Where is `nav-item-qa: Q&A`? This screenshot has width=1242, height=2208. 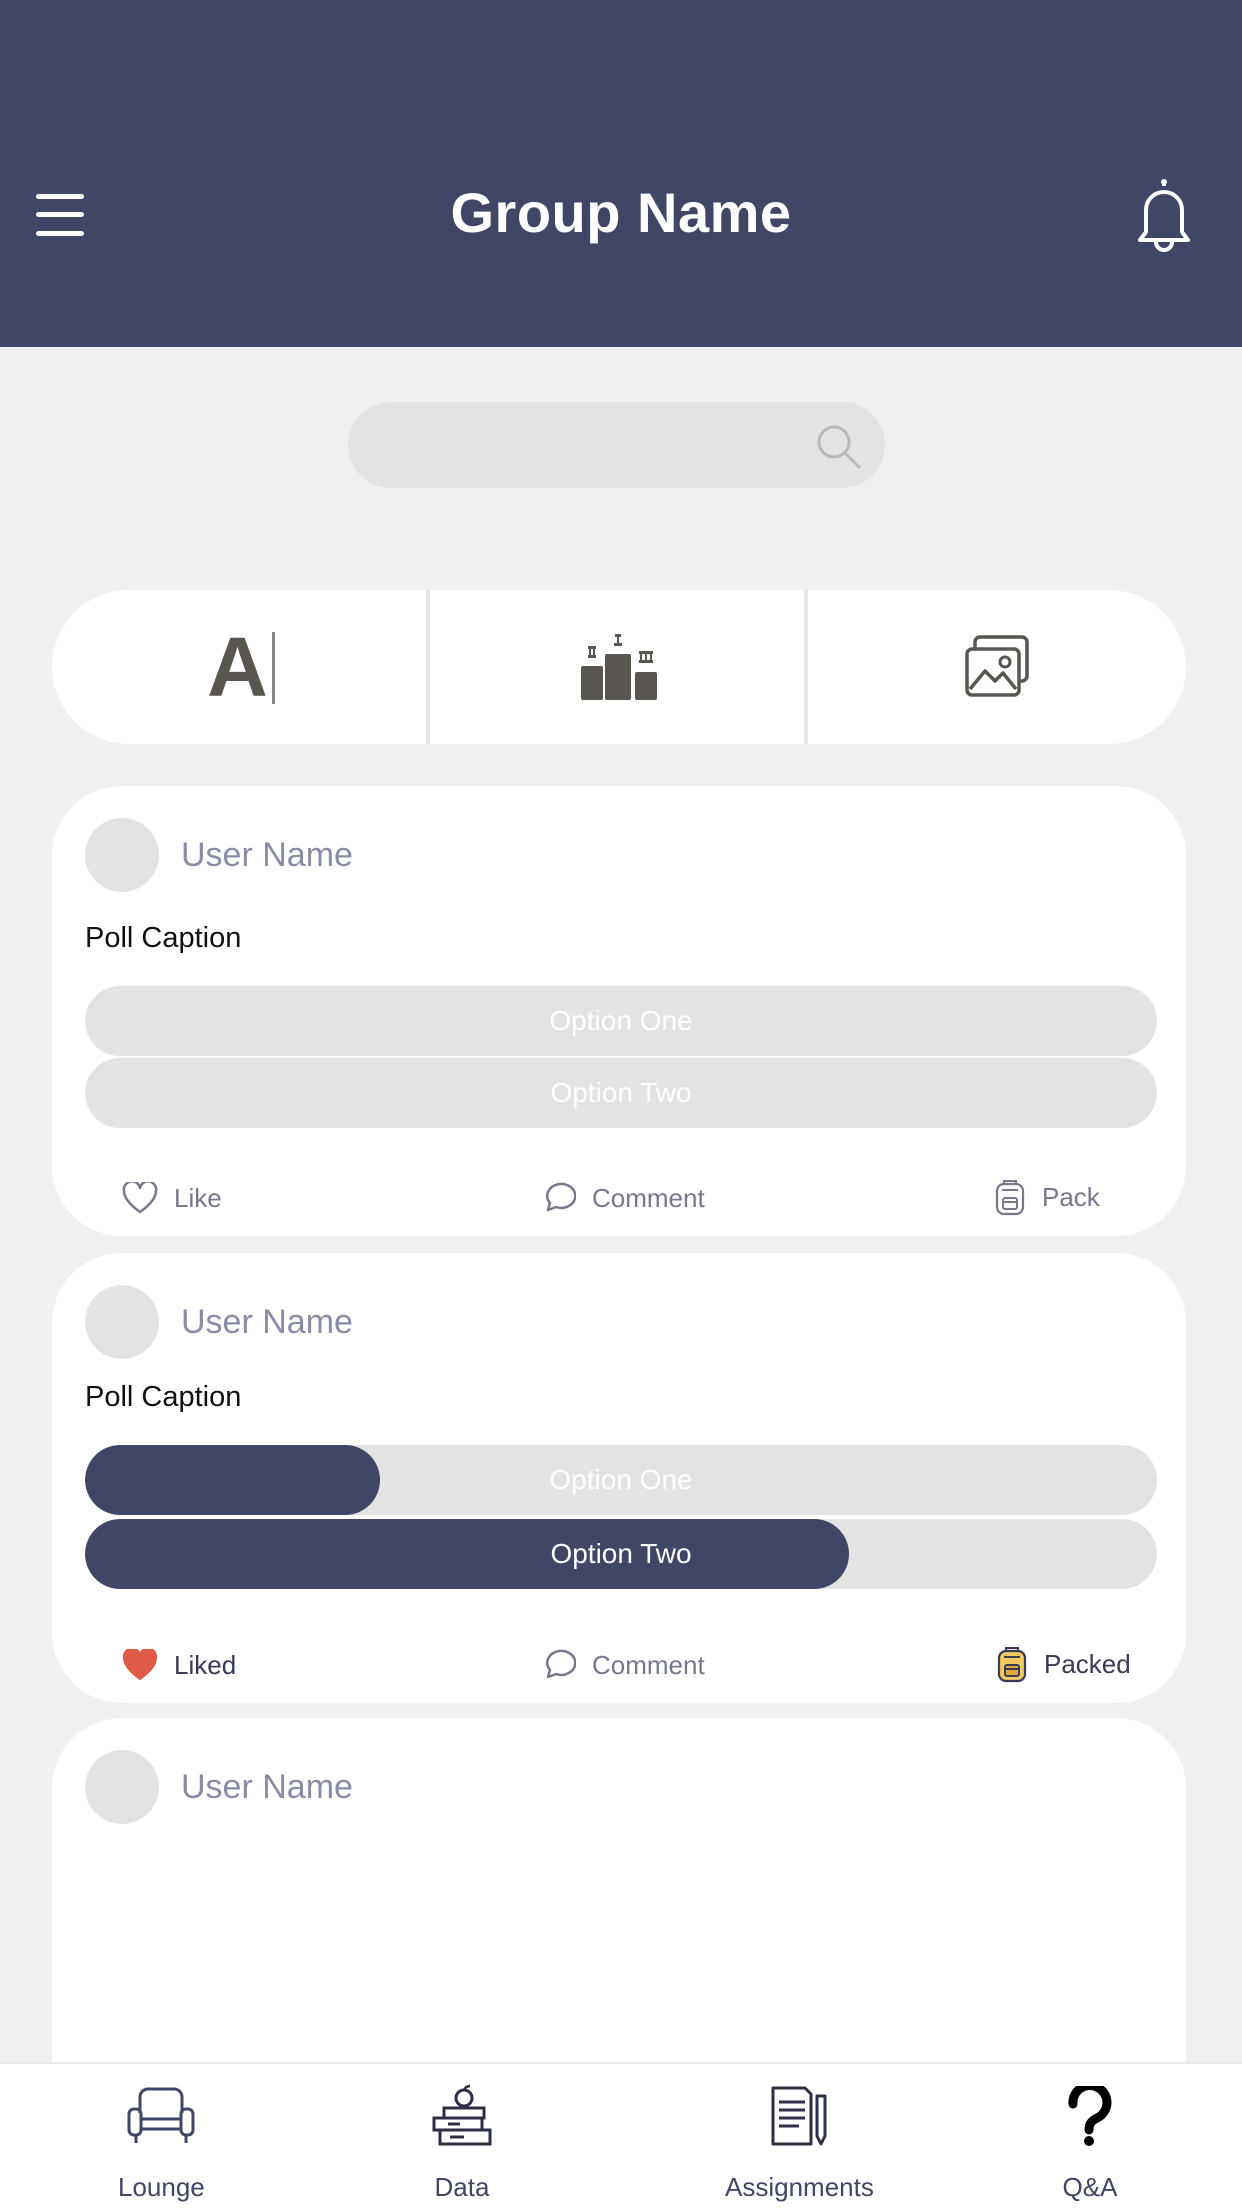
nav-item-qa: Q&A is located at coordinates (1090, 2143).